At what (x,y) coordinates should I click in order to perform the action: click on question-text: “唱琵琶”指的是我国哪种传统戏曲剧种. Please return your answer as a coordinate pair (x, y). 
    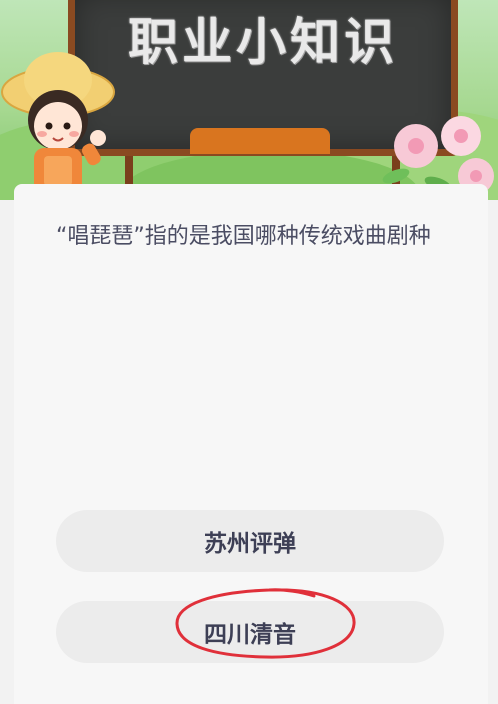
    Looking at the image, I should click on (243, 236).